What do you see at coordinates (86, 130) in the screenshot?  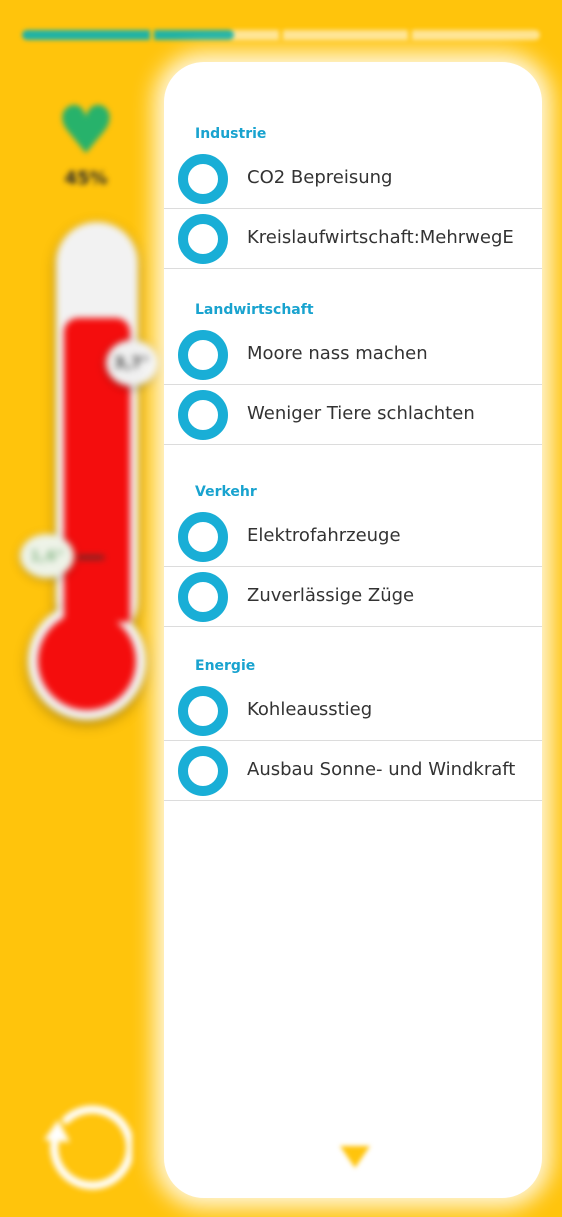 I see `heart-icon: ♥` at bounding box center [86, 130].